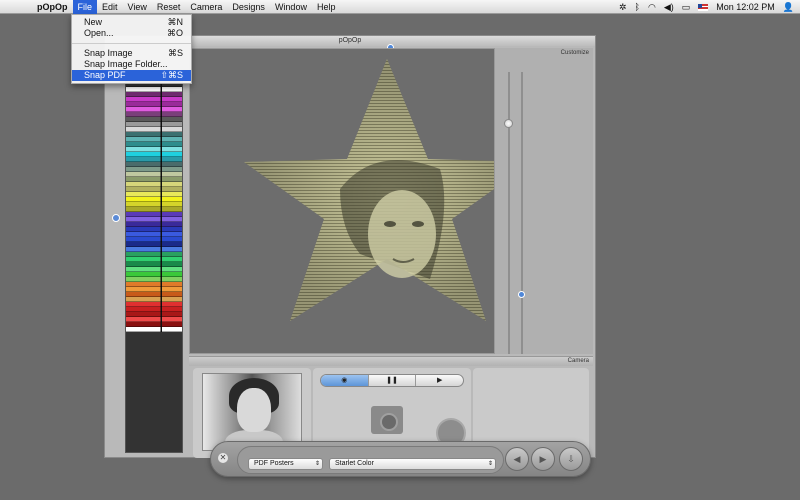 This screenshot has width=800, height=500. Describe the element at coordinates (543, 201) in the screenshot. I see `customize-panel: Customize` at that location.